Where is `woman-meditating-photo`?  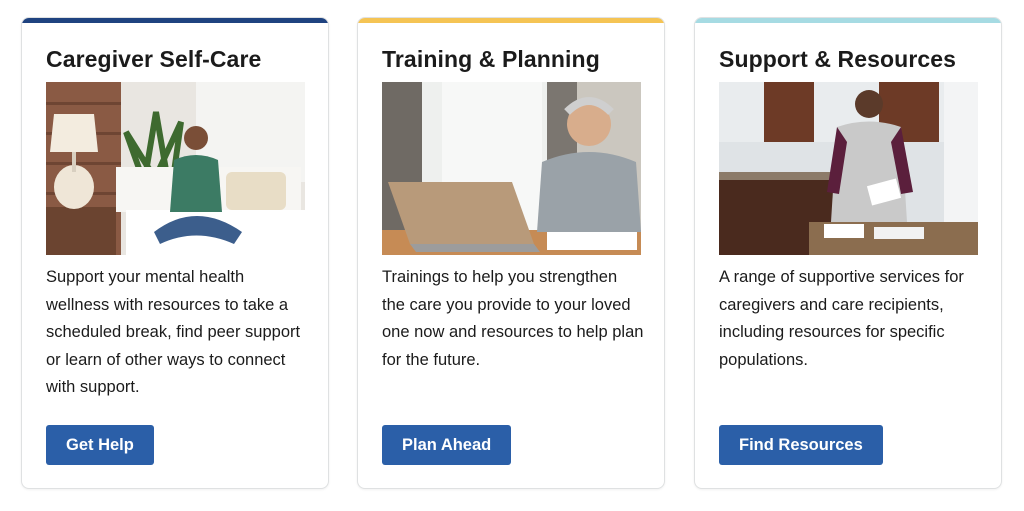 woman-meditating-photo is located at coordinates (175, 168).